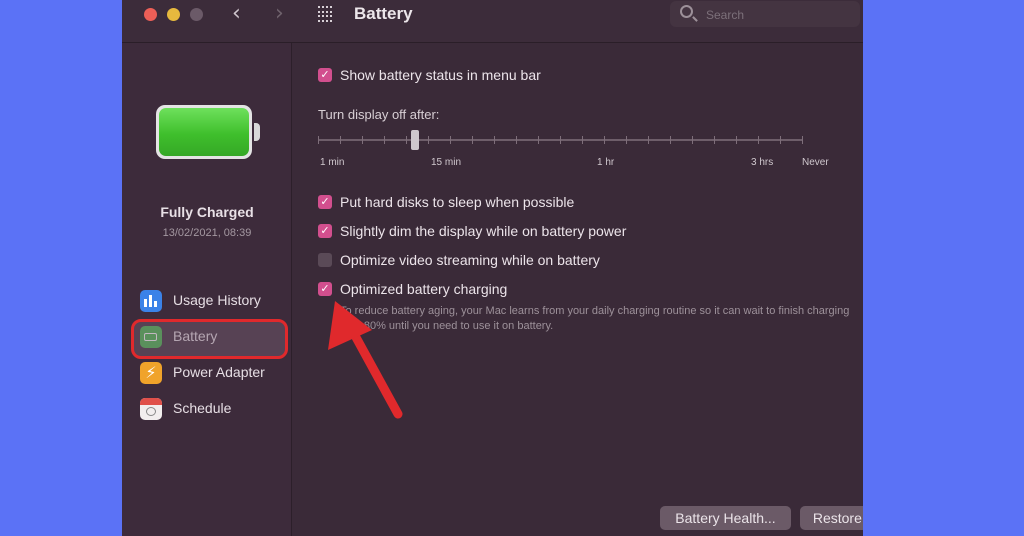  I want to click on title-bar: ‹ › Battery Search, so click(492, 21).